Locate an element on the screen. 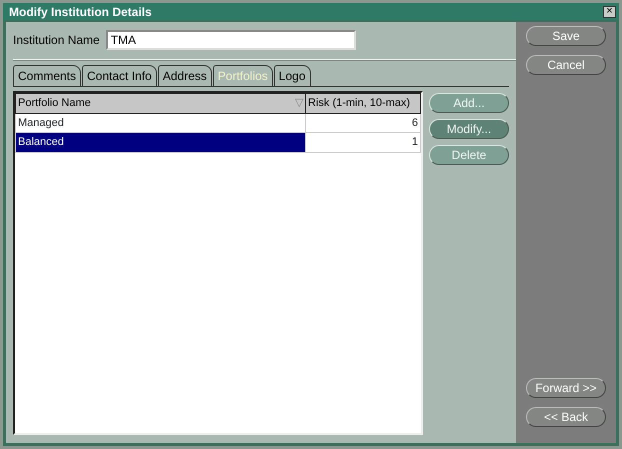 The image size is (622, 449). nav-button: Forward >> is located at coordinates (566, 388).